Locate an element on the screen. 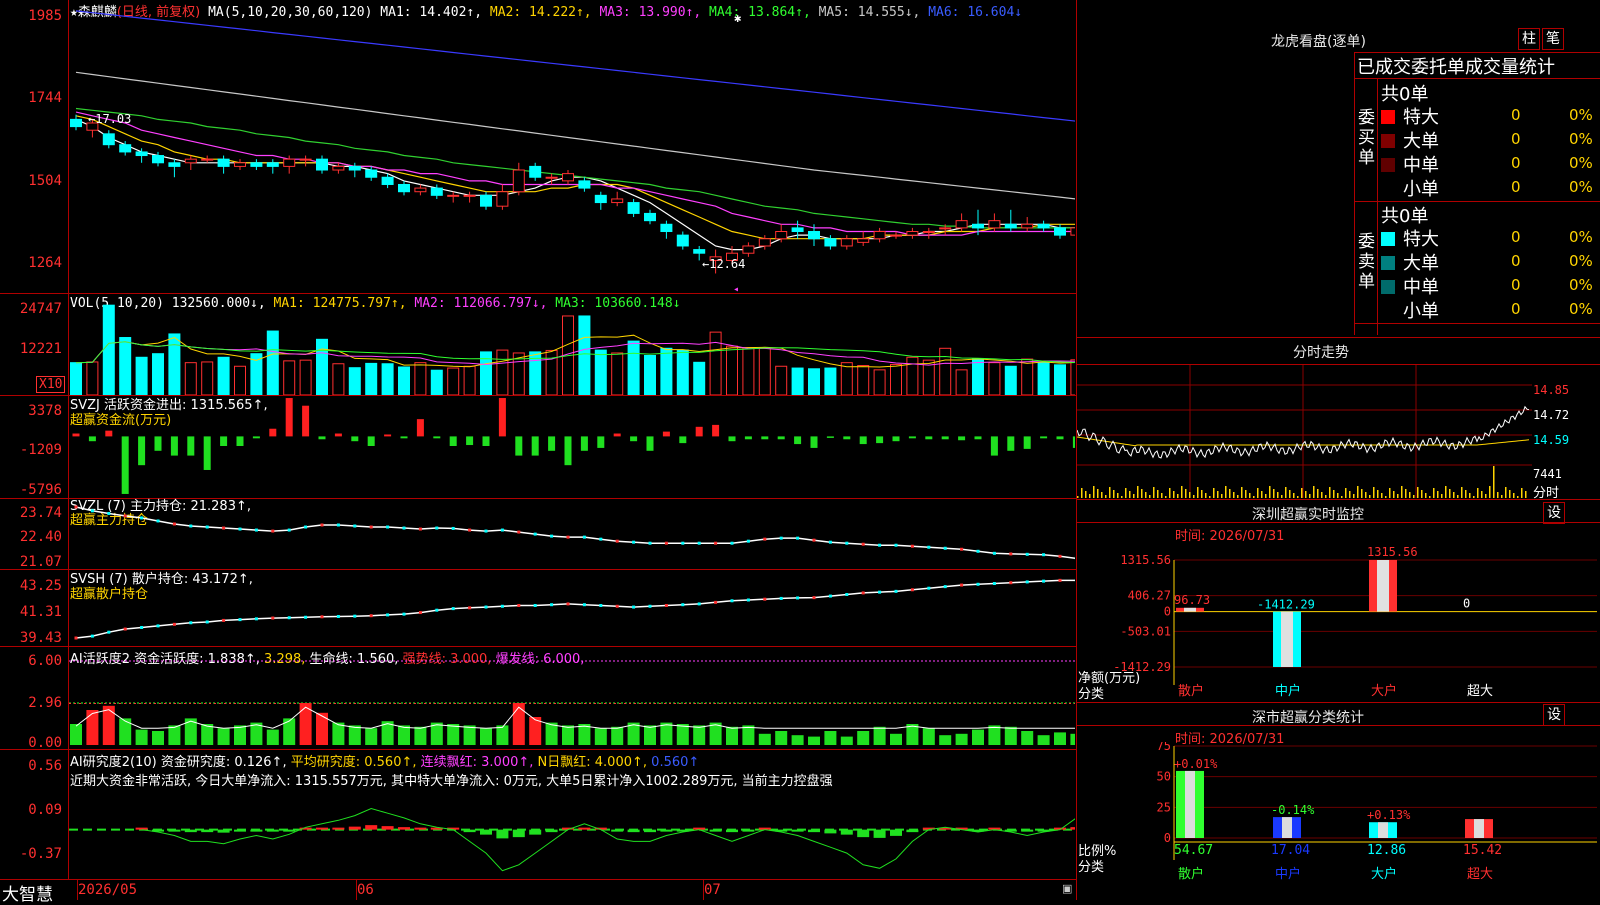  fund-flow-chart is located at coordinates (572, 447).